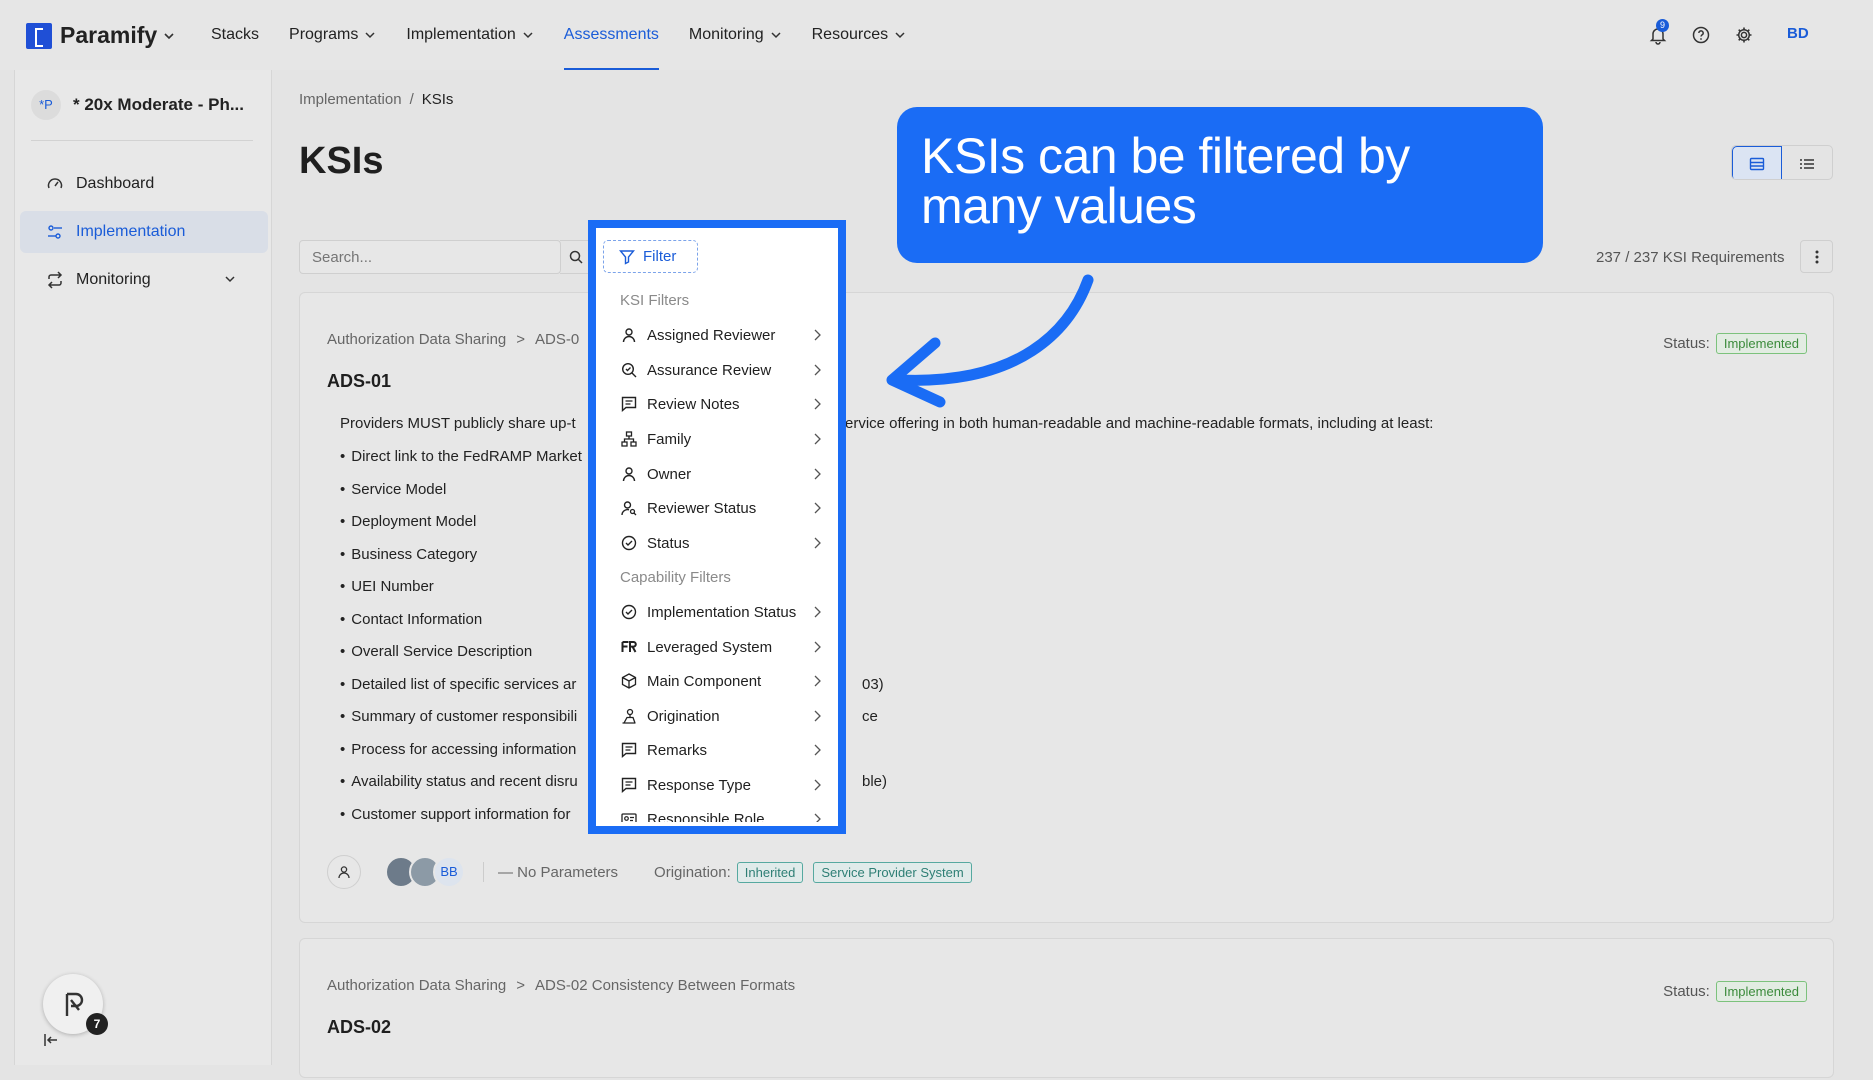  I want to click on list-view-icon, so click(1807, 163).